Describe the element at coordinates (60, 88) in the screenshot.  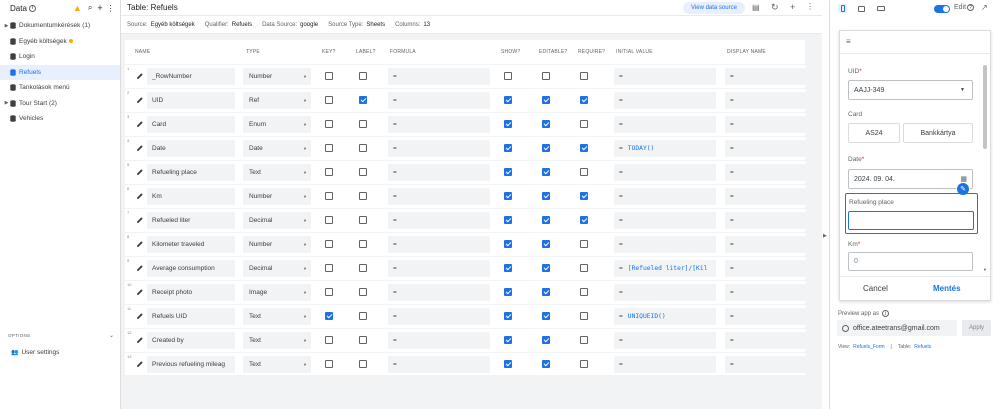
I see `sidebar-item: Tankolások menü` at that location.